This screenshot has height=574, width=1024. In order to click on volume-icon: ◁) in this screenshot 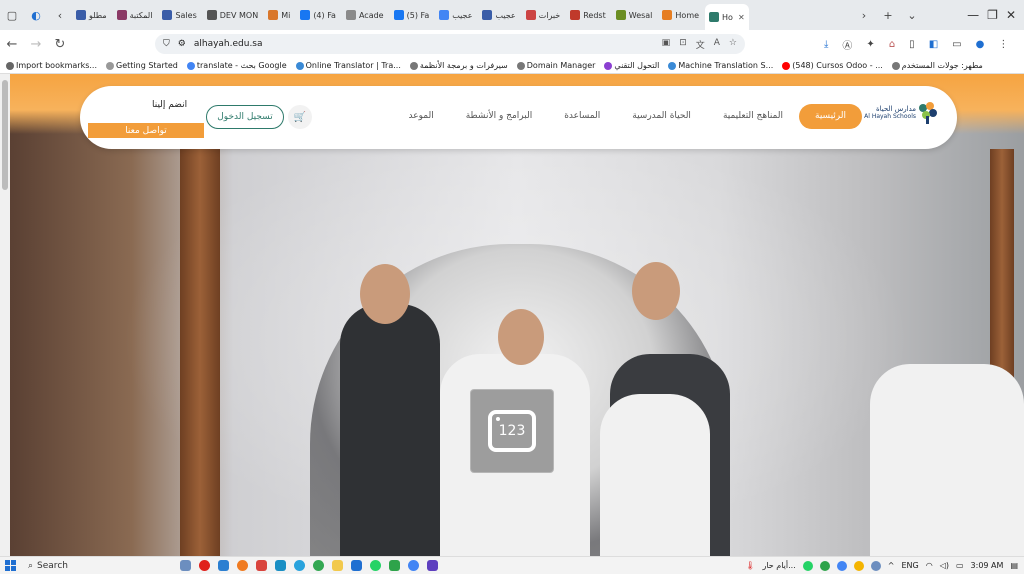, I will do `click(944, 565)`.